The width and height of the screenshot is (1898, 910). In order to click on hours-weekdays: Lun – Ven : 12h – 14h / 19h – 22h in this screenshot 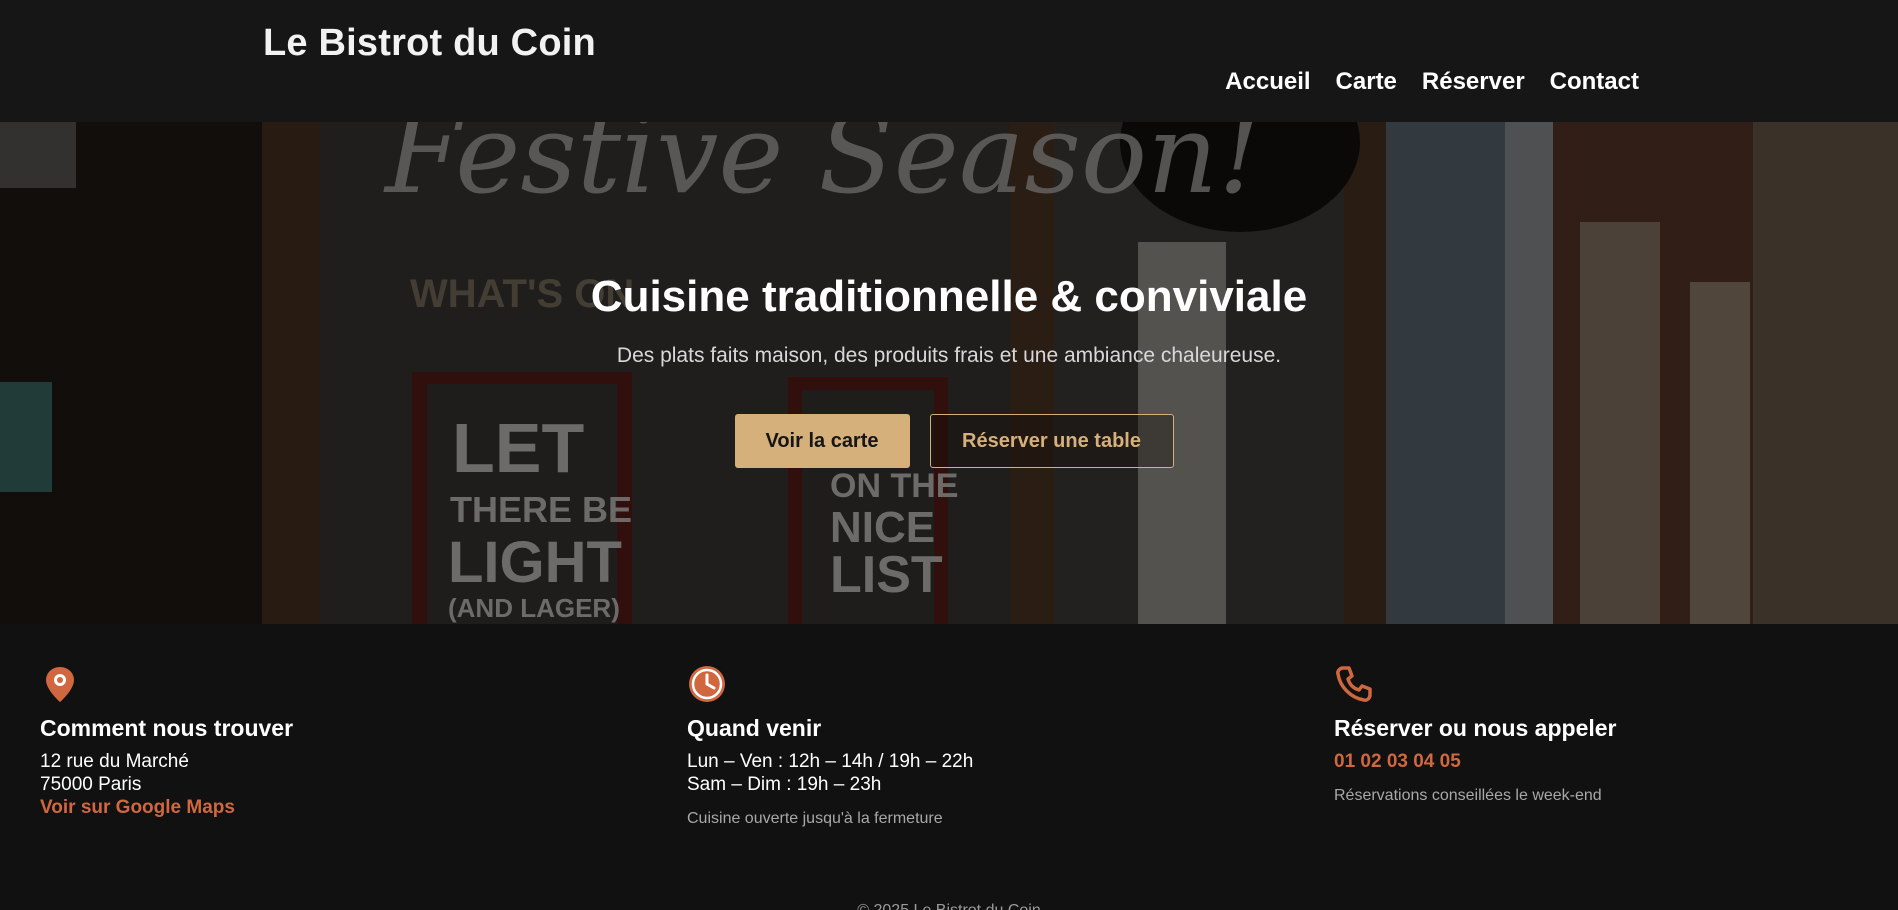, I will do `click(830, 761)`.